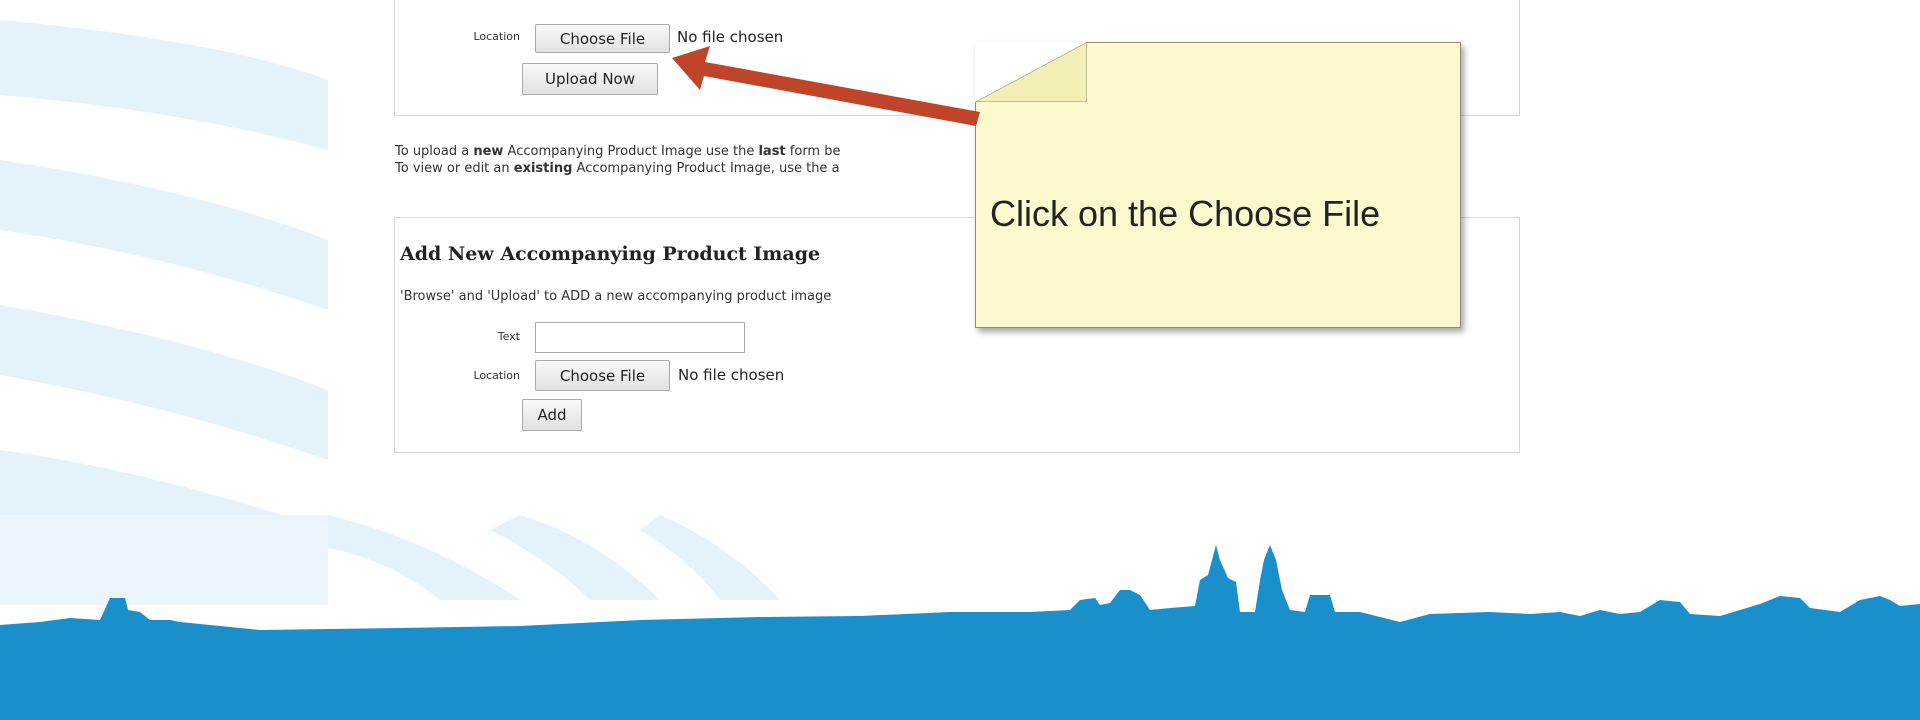  What do you see at coordinates (640, 337) in the screenshot?
I see `text-input` at bounding box center [640, 337].